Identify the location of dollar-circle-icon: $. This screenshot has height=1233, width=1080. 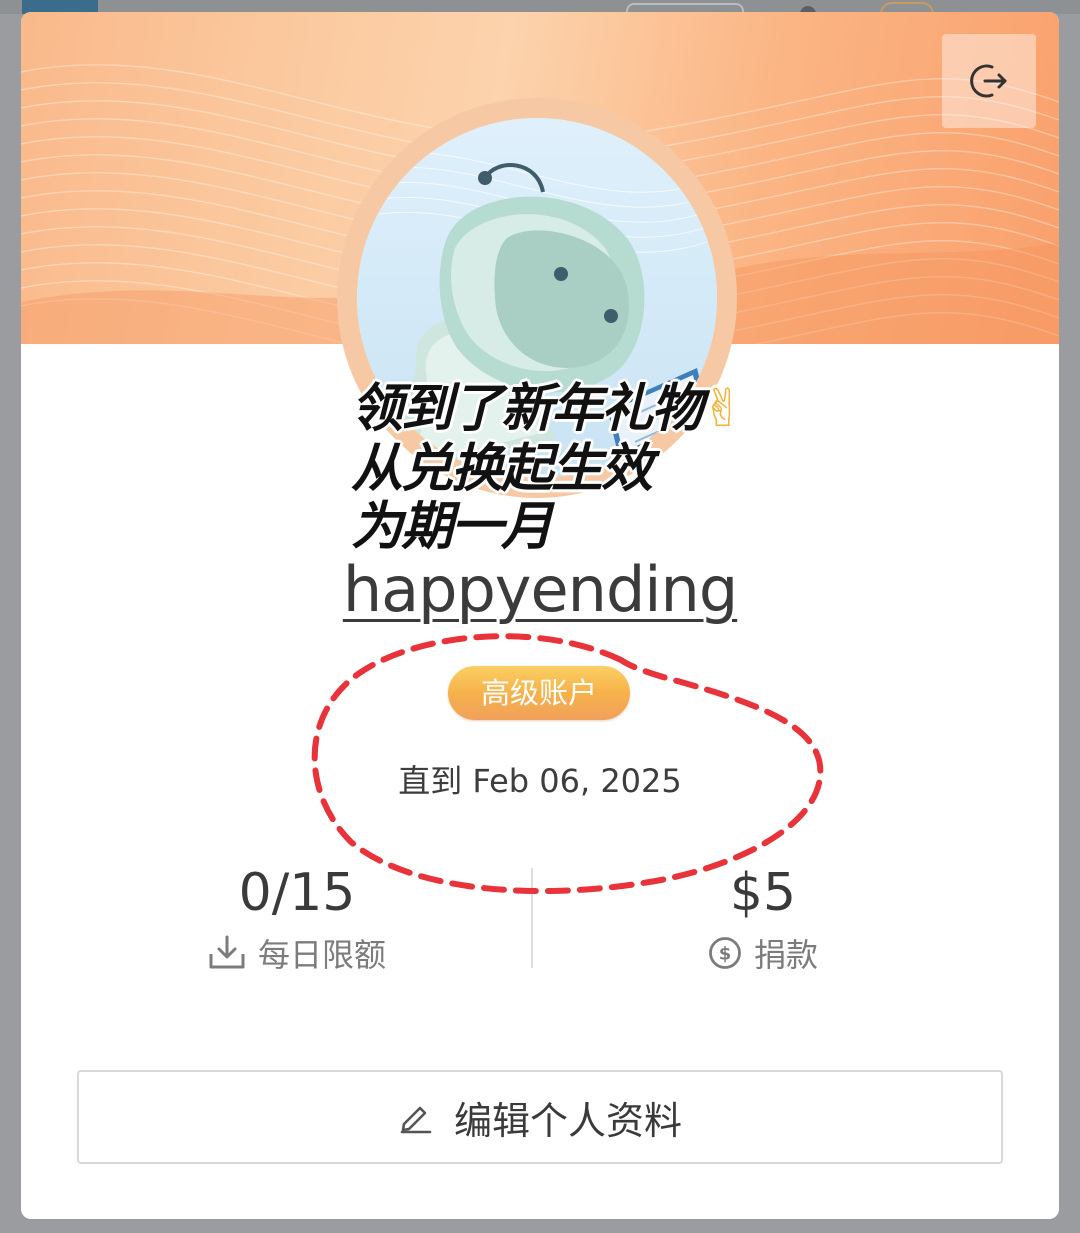
(725, 953).